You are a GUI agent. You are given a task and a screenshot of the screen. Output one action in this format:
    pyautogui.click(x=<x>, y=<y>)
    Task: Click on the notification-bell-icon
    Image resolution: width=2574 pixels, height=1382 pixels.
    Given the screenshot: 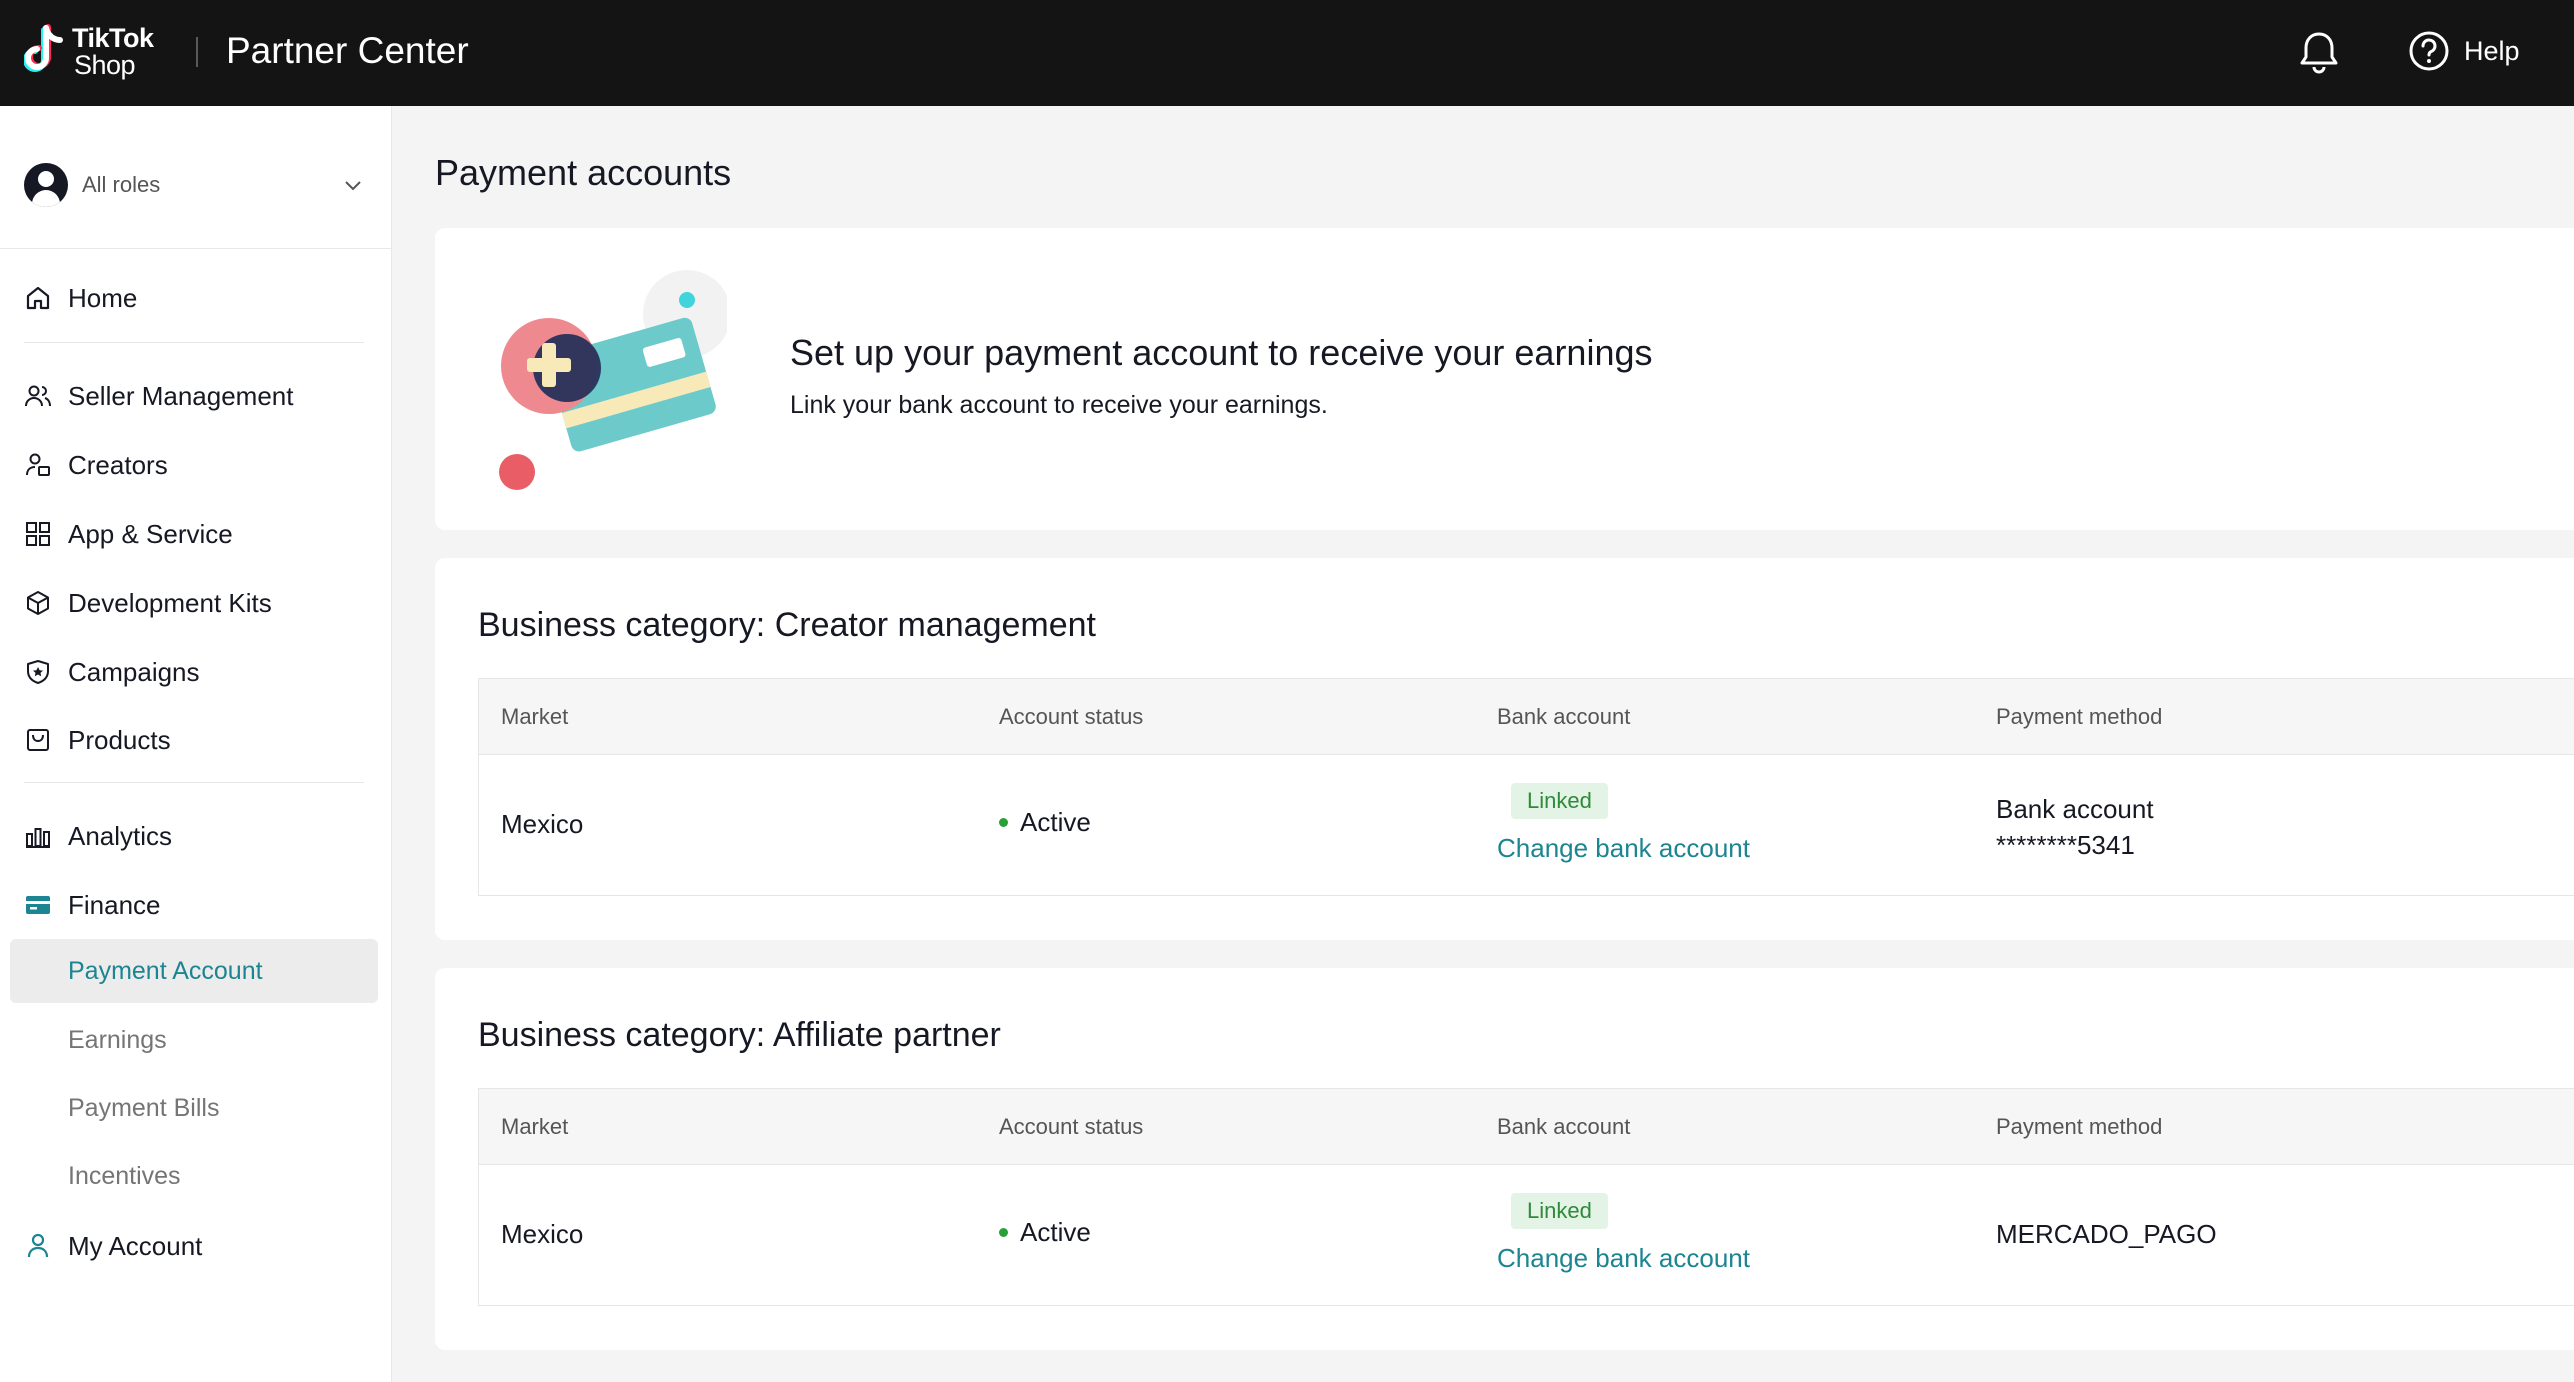 What is the action you would take?
    pyautogui.click(x=2319, y=52)
    